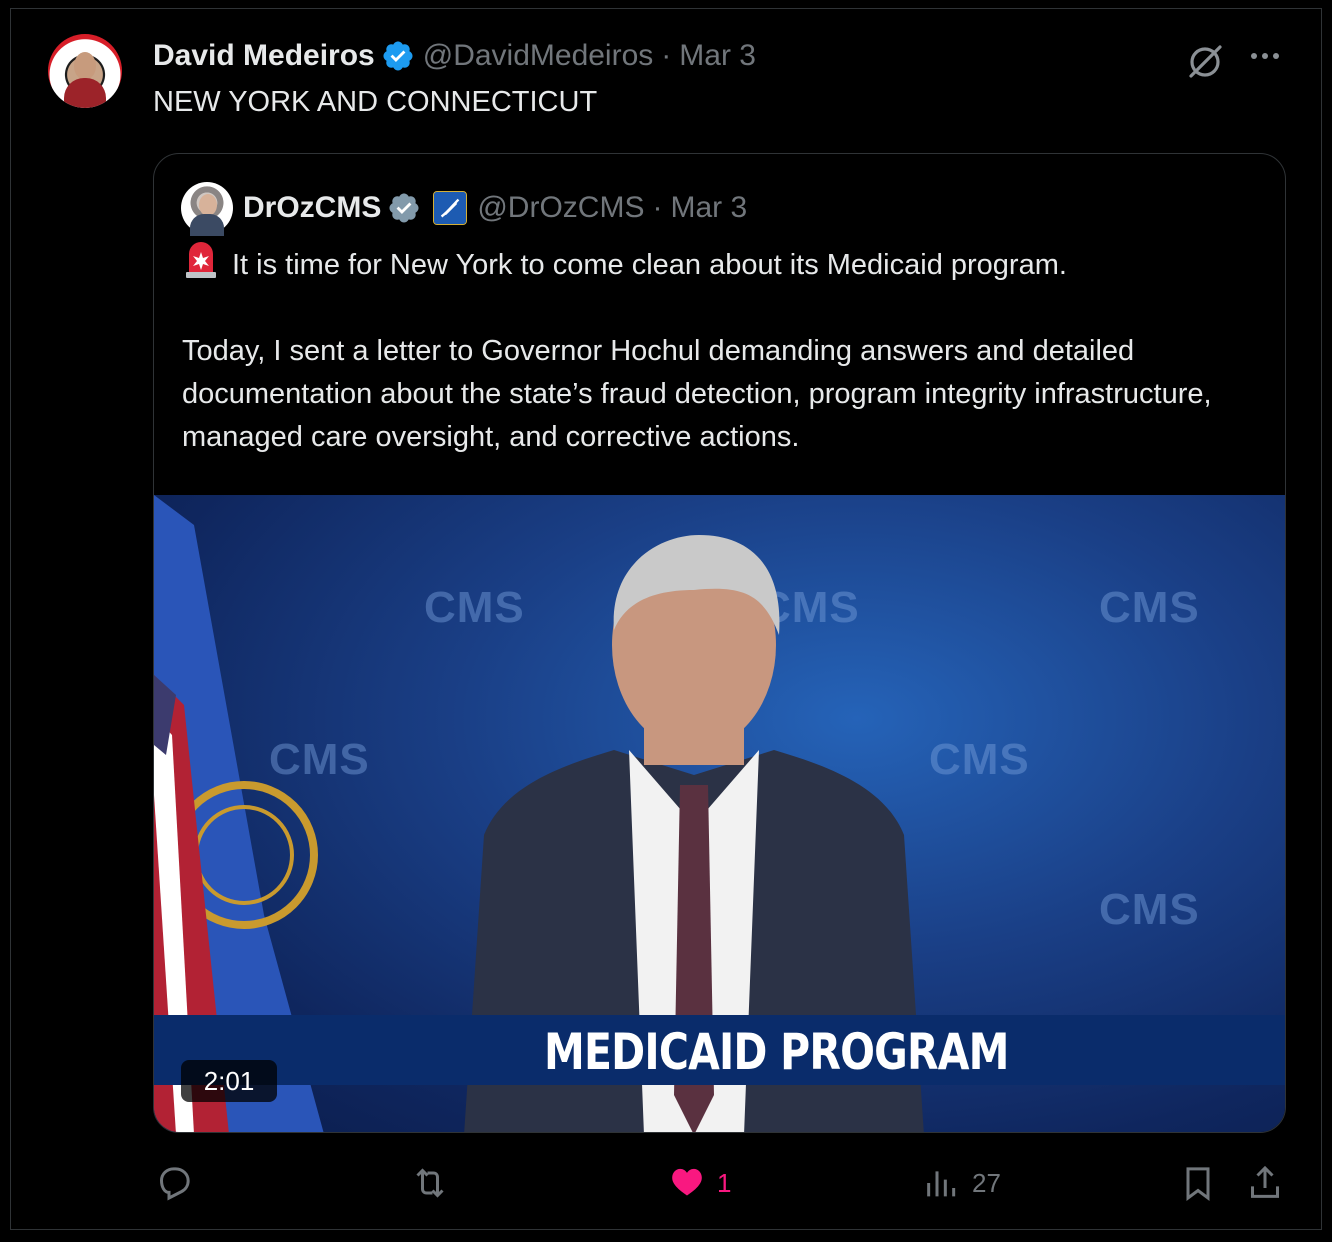  What do you see at coordinates (986, 1182) in the screenshot?
I see `views-count: 27` at bounding box center [986, 1182].